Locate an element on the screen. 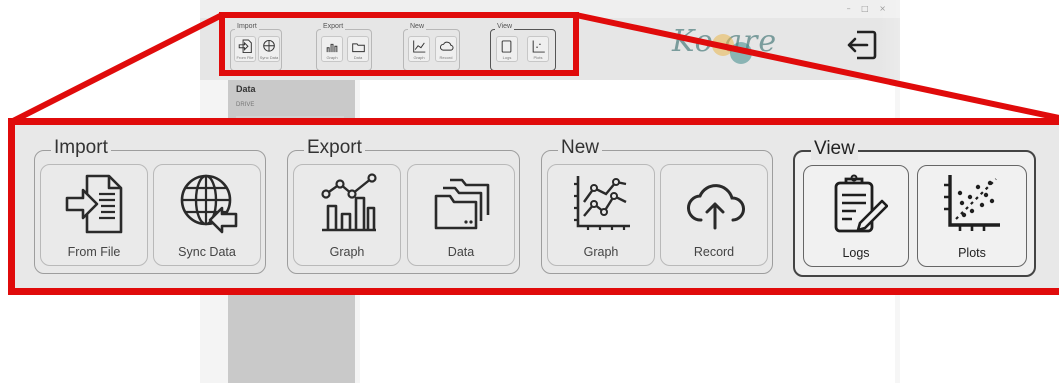 This screenshot has width=1059, height=383. app-logo: Ko are is located at coordinates (747, 45).